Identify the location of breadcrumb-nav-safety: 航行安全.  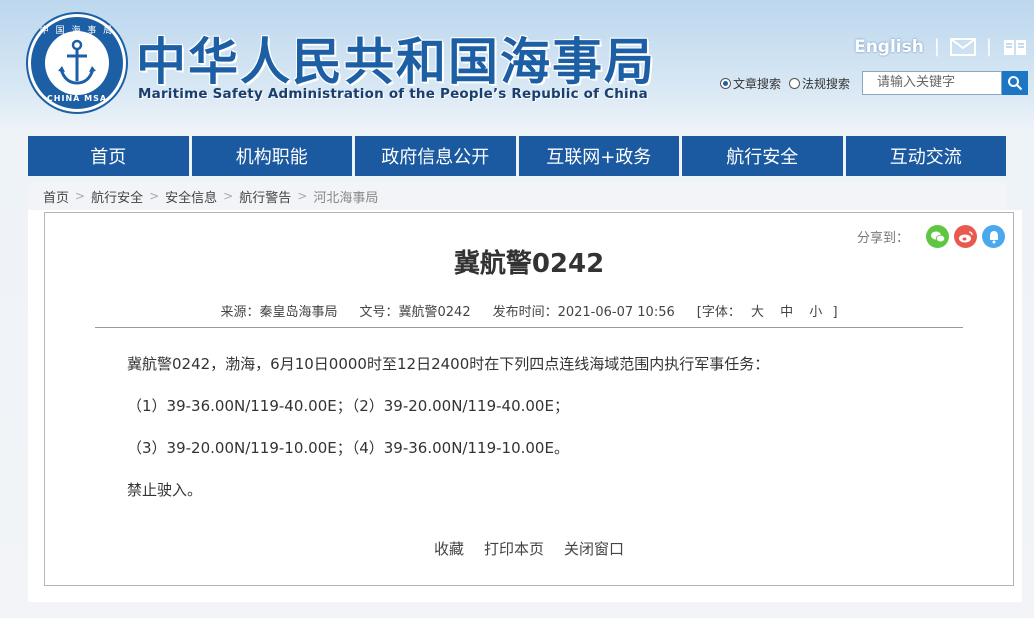
(117, 196).